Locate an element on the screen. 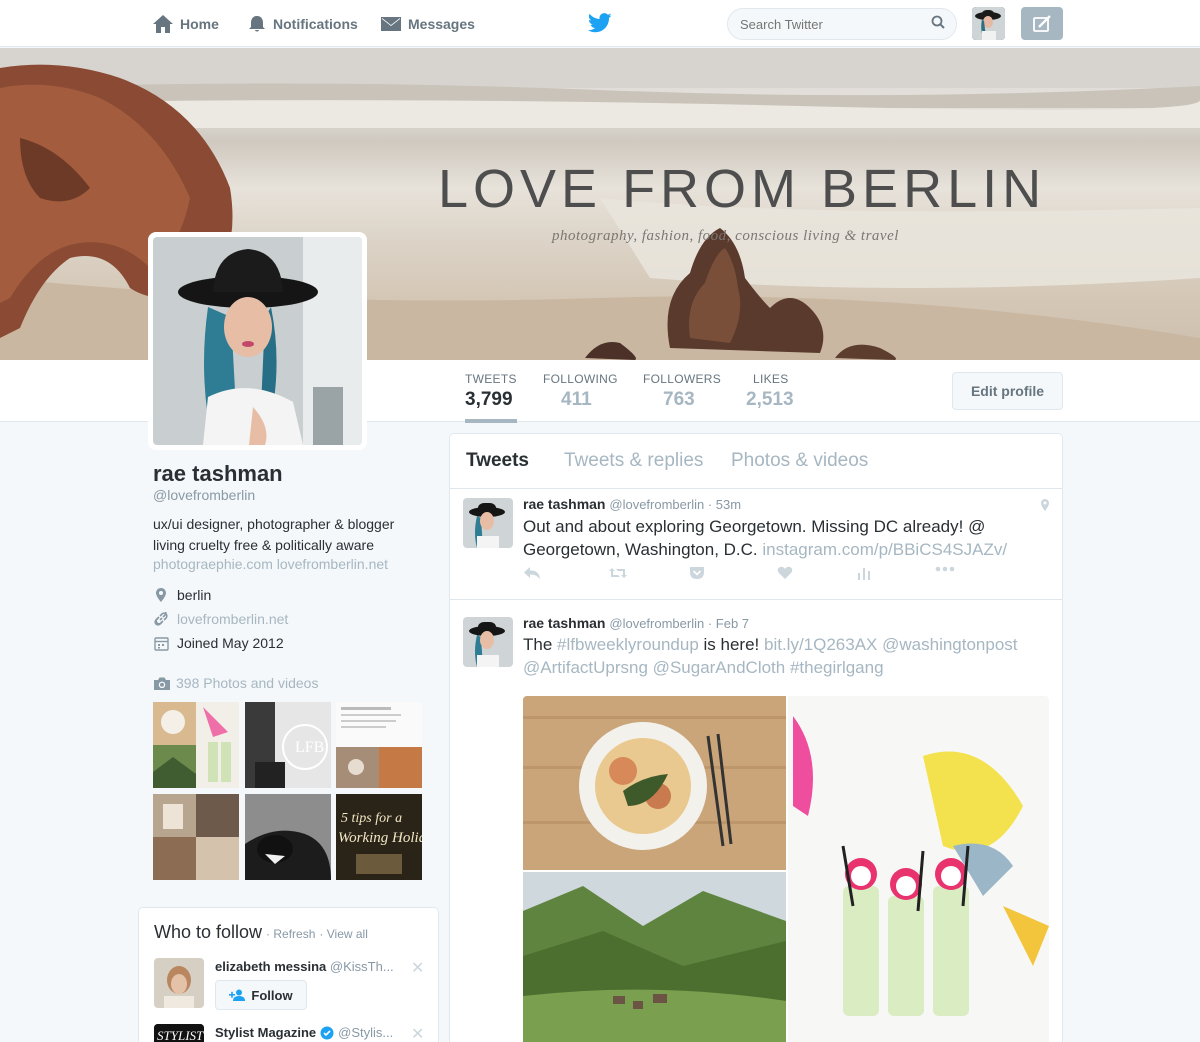 This screenshot has height=1042, width=1200. stat-likes-value: 2,513 is located at coordinates (770, 399).